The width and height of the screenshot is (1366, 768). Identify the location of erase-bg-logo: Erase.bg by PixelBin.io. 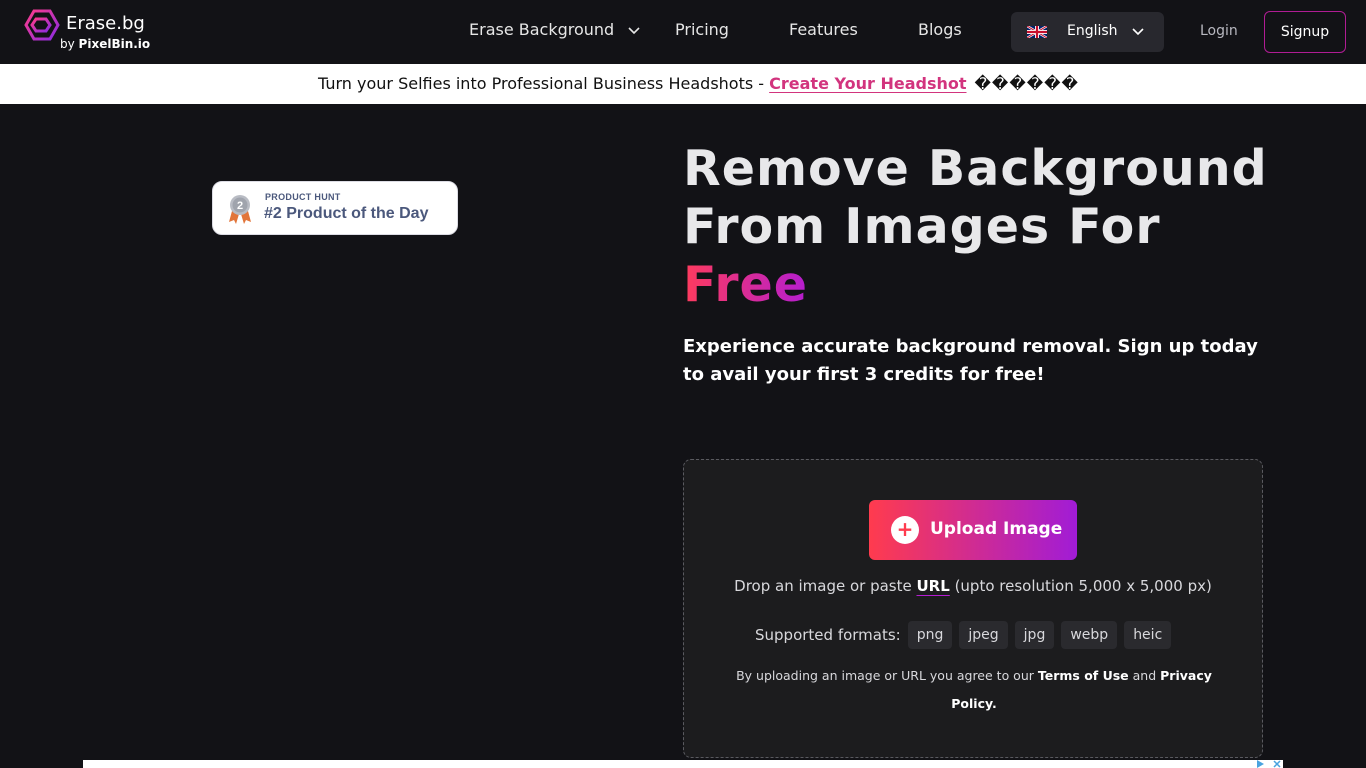
(89, 32).